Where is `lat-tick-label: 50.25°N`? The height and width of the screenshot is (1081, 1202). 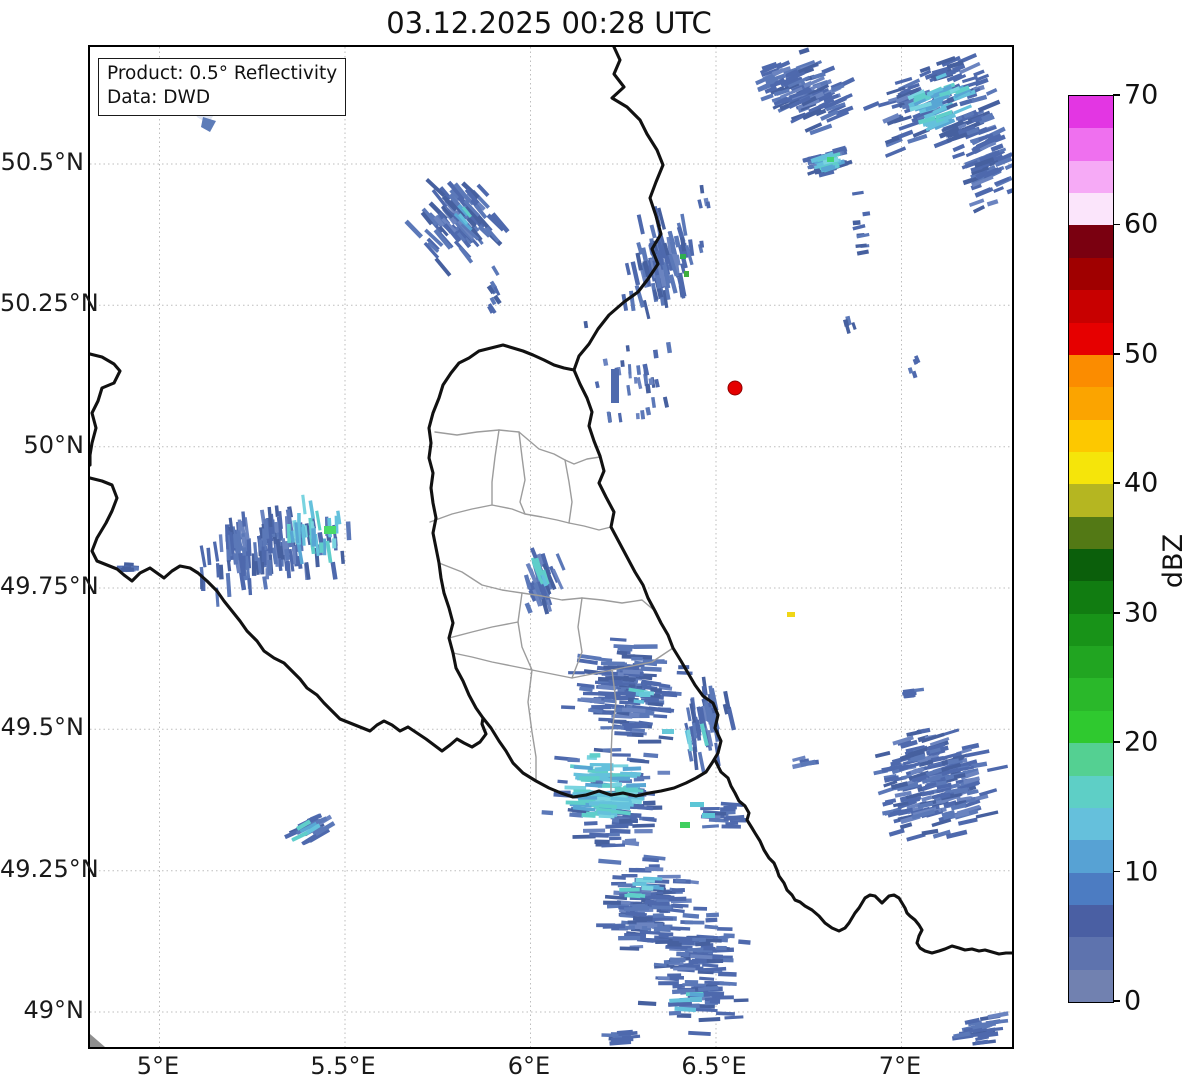
lat-tick-label: 50.25°N is located at coordinates (49, 303).